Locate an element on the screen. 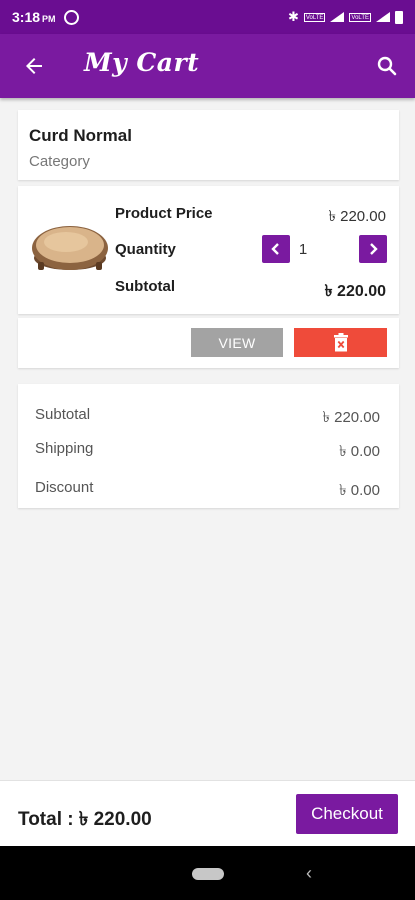 This screenshot has height=900, width=415. summary-shipping-label: Shipping is located at coordinates (64, 448).